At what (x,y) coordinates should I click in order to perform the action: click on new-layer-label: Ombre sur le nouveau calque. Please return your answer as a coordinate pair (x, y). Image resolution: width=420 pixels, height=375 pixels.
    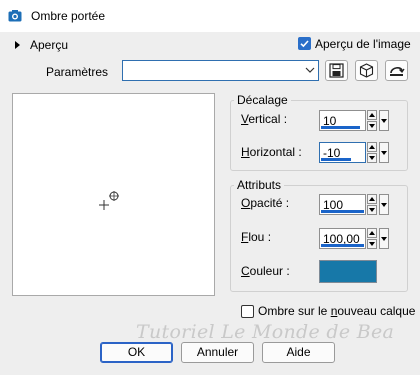
    Looking at the image, I should click on (336, 311).